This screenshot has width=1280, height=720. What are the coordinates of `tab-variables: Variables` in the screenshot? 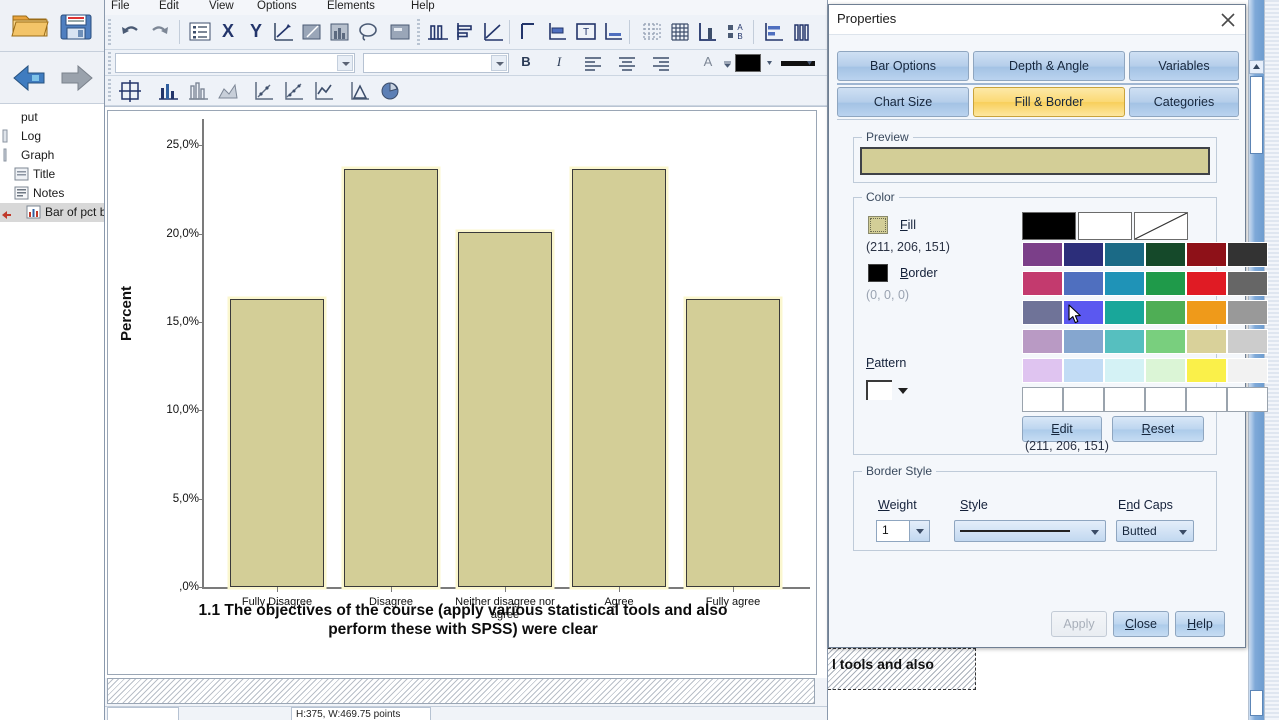 It's located at (1184, 66).